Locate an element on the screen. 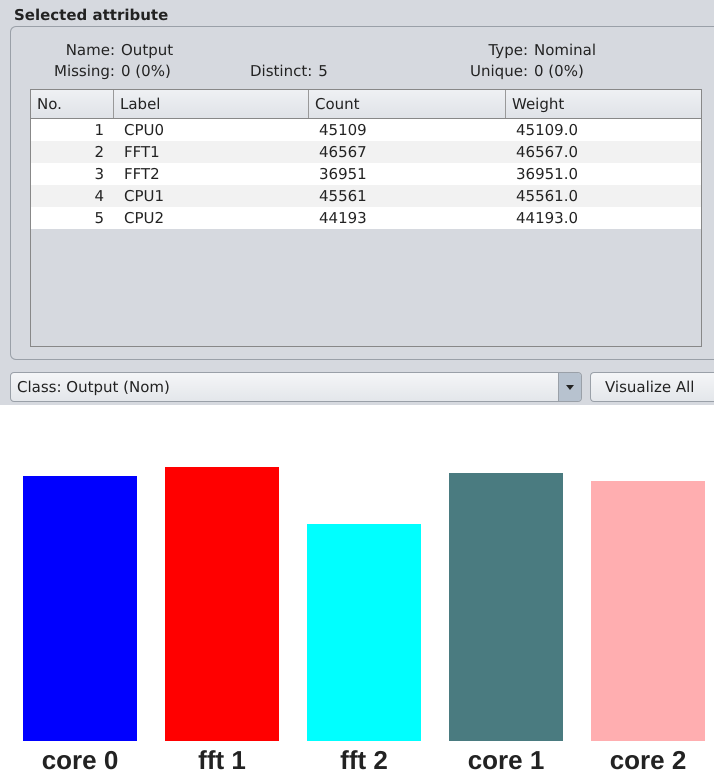 The height and width of the screenshot is (780, 714). table-cell-text: 45561 is located at coordinates (343, 196).